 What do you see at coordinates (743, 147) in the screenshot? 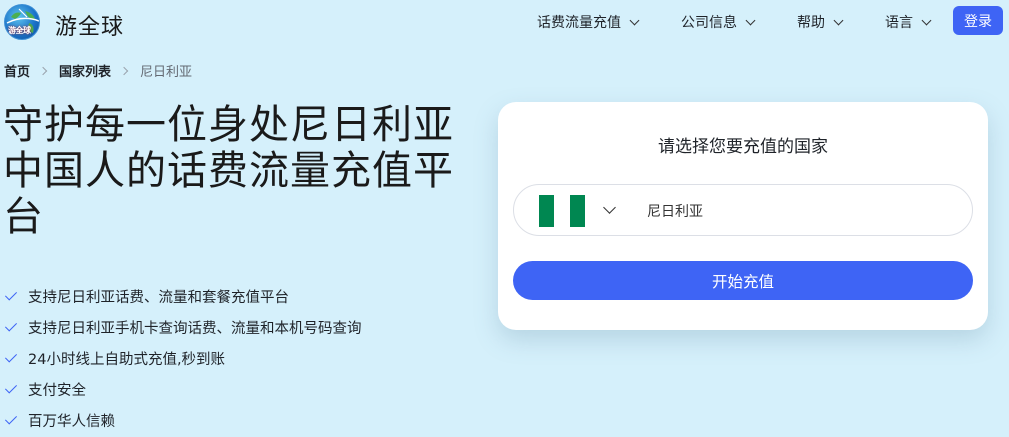
I see `card-title: 请选择您要充值的国家` at bounding box center [743, 147].